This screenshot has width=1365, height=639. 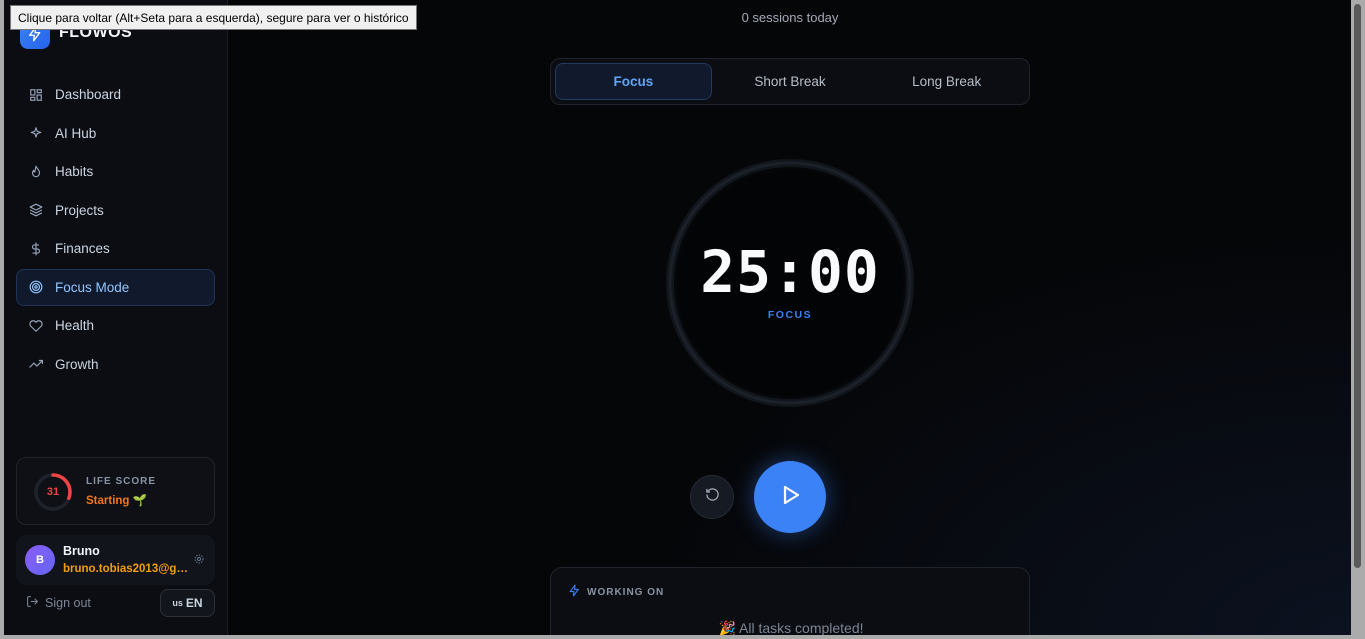 I want to click on user-email: bruno.tobias2013@gmail.com, so click(x=126, y=569).